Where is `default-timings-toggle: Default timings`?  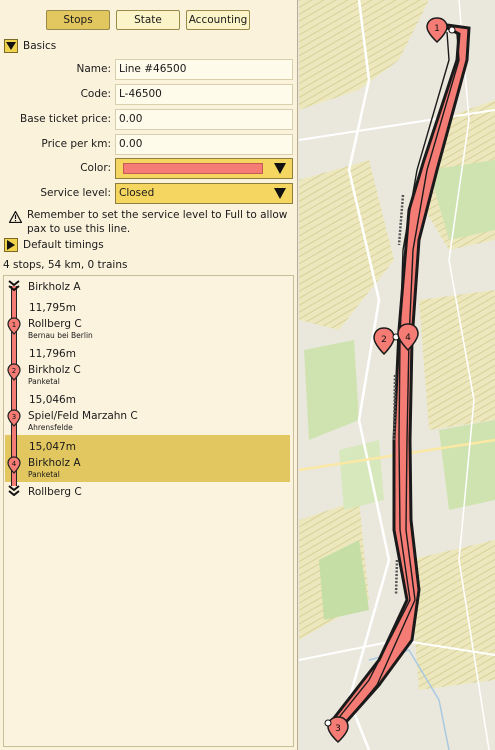 default-timings-toggle: Default timings is located at coordinates (54, 245).